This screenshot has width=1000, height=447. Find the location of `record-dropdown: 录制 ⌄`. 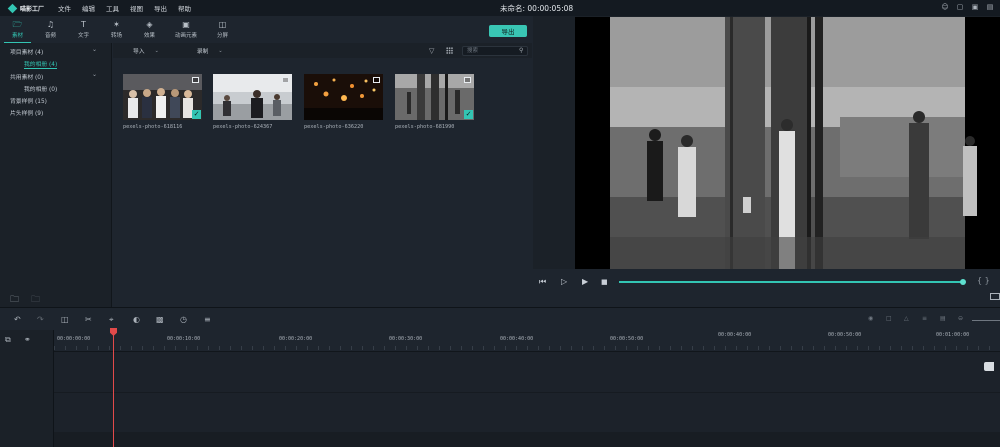

record-dropdown: 录制 ⌄ is located at coordinates (210, 51).